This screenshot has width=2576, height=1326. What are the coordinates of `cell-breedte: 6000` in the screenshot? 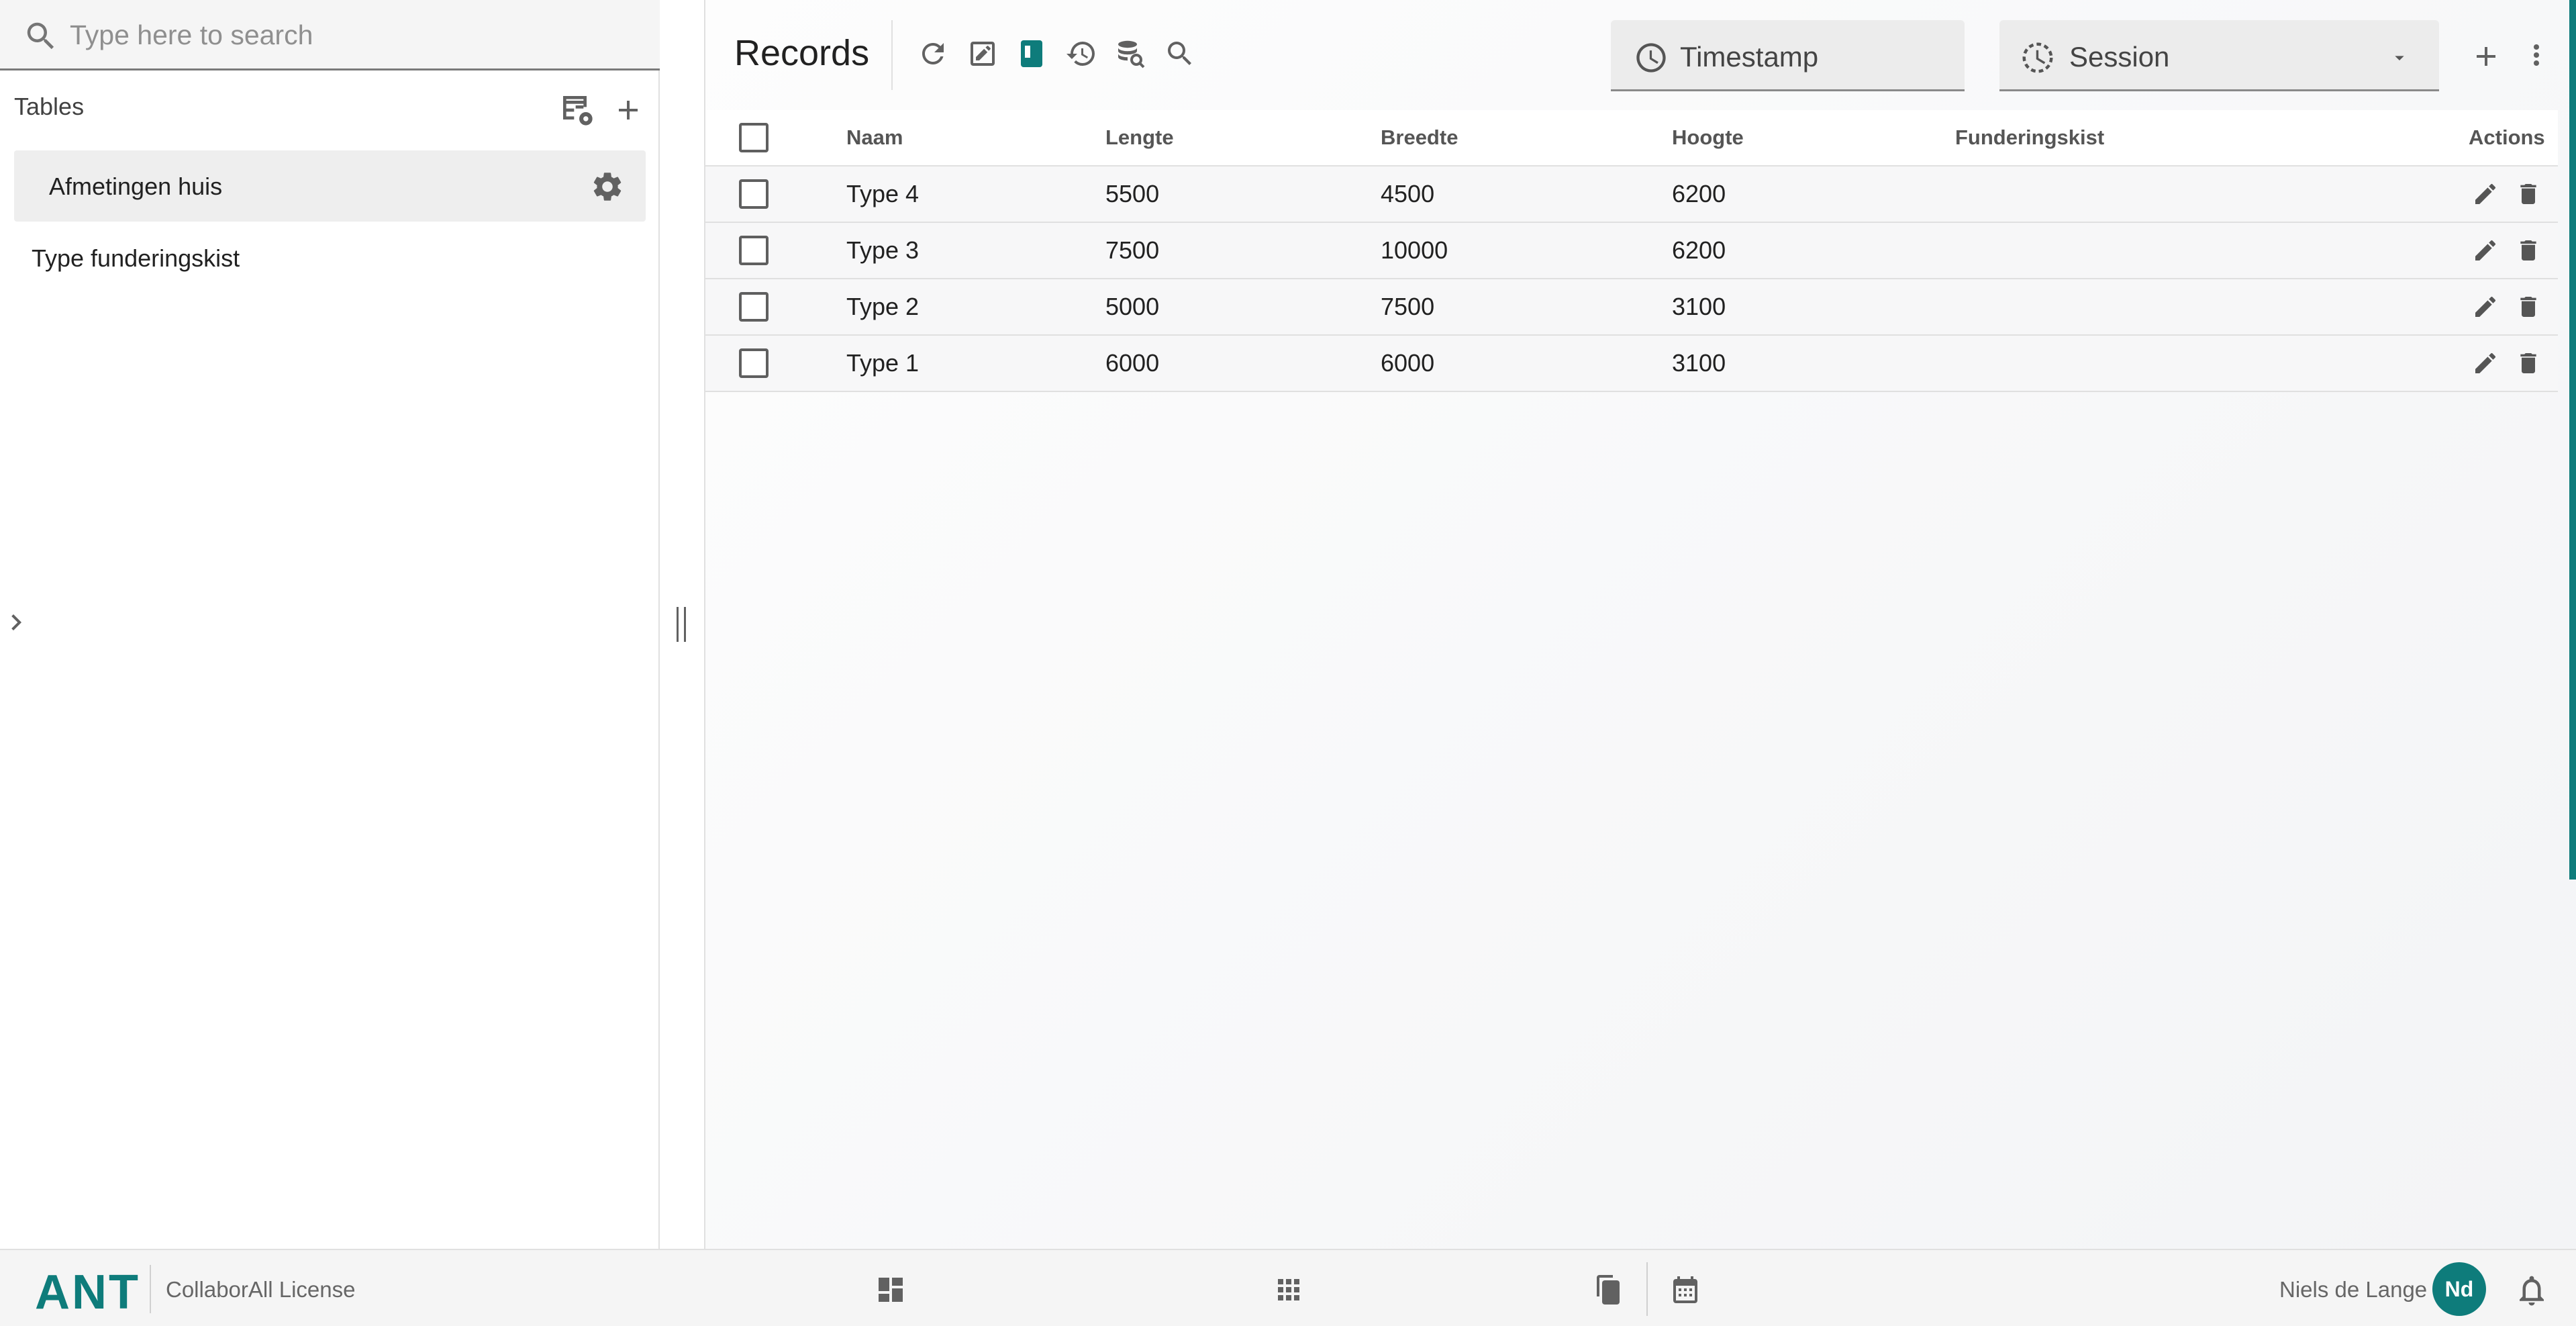 It's located at (1408, 363).